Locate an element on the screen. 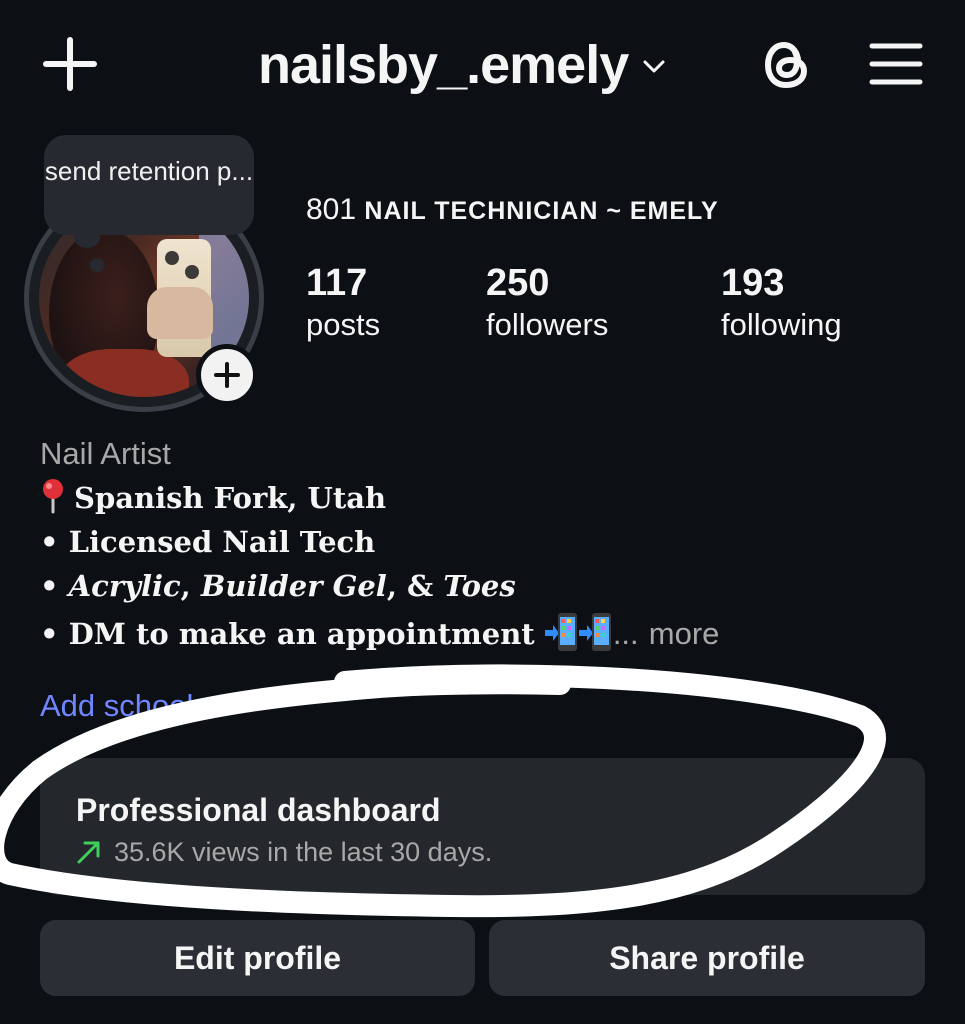 This screenshot has width=965, height=1024. stat-label: followers is located at coordinates (547, 324).